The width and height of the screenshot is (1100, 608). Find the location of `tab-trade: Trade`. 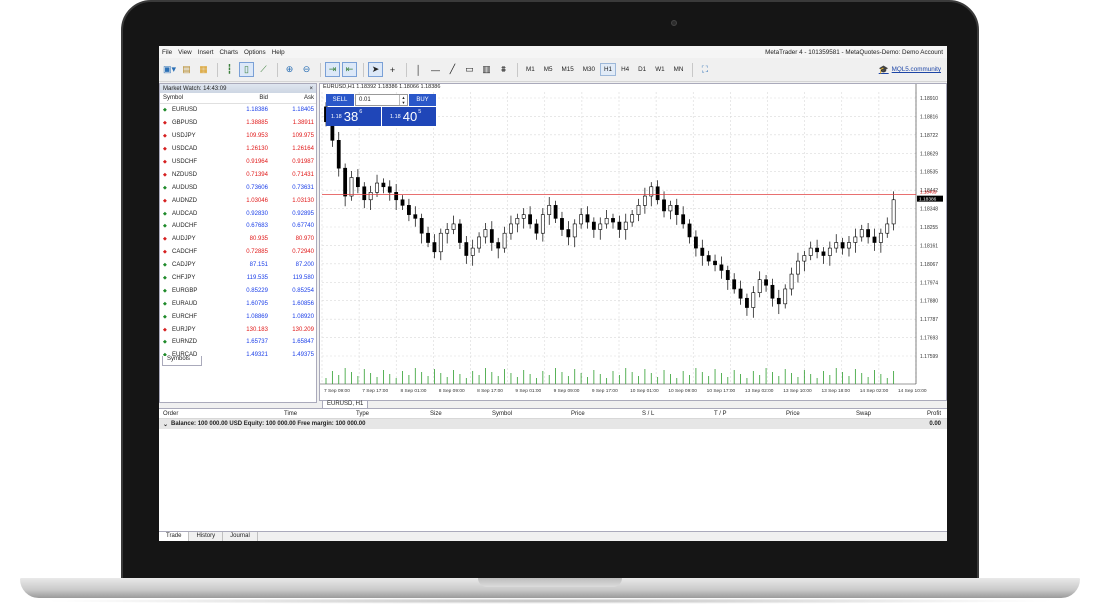

tab-trade: Trade is located at coordinates (174, 536).